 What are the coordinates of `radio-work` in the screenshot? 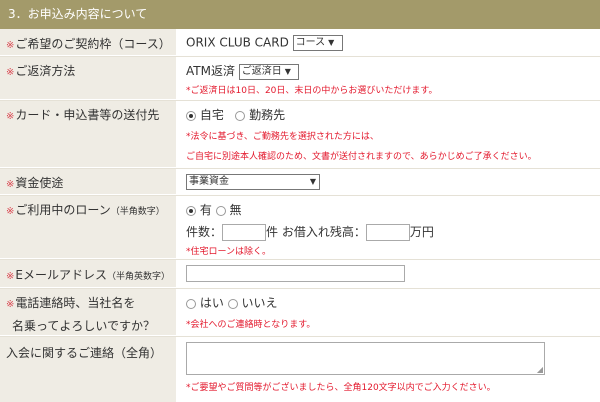 It's located at (240, 115).